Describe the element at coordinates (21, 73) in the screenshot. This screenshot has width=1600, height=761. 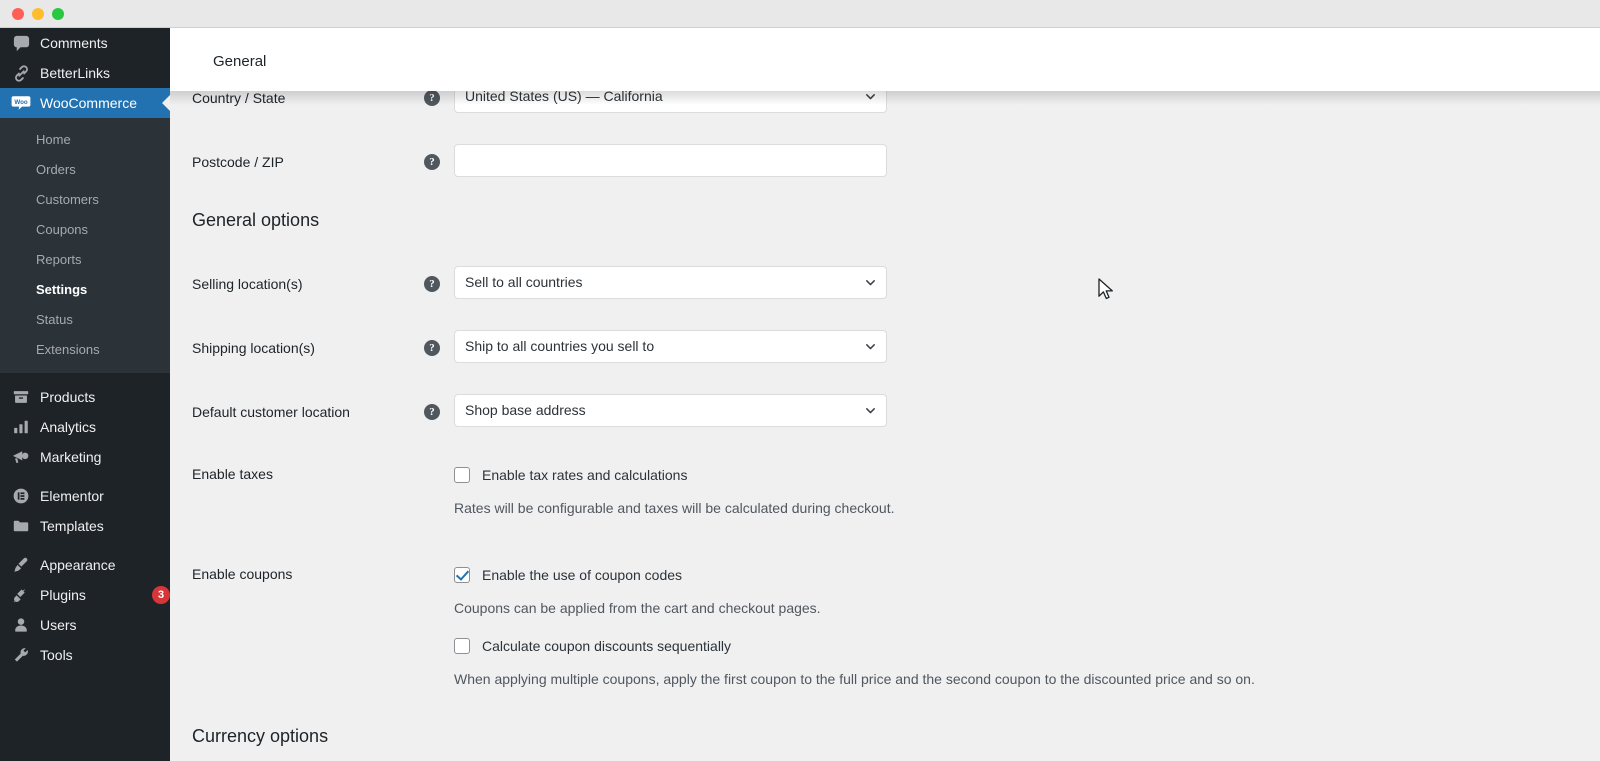
I see `link-icon` at that location.